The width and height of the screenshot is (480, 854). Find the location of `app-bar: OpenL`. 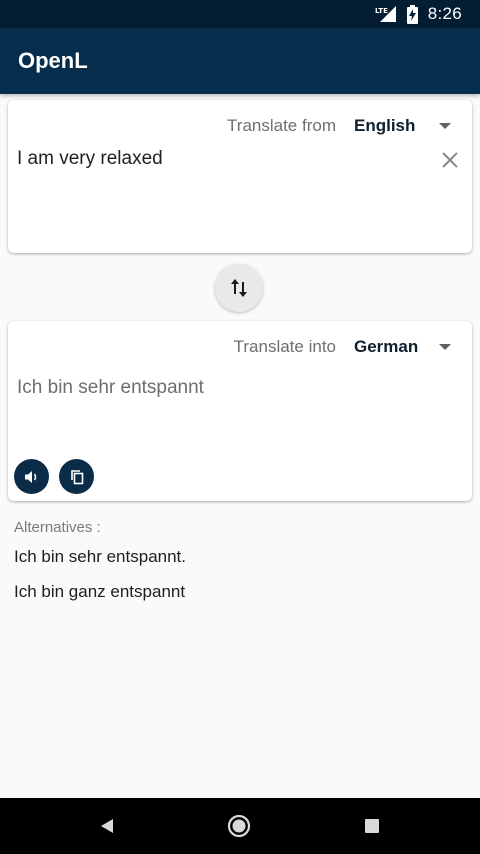

app-bar: OpenL is located at coordinates (240, 61).